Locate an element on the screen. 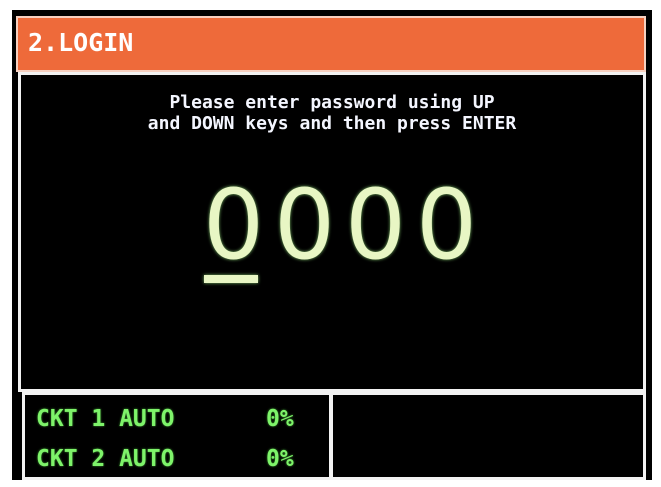  circuit-1-label: CKT 1 AUTO is located at coordinates (105, 419).